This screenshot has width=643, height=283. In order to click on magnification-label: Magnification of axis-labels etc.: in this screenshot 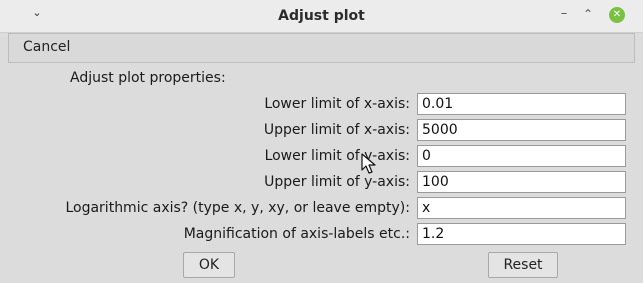, I will do `click(296, 234)`.